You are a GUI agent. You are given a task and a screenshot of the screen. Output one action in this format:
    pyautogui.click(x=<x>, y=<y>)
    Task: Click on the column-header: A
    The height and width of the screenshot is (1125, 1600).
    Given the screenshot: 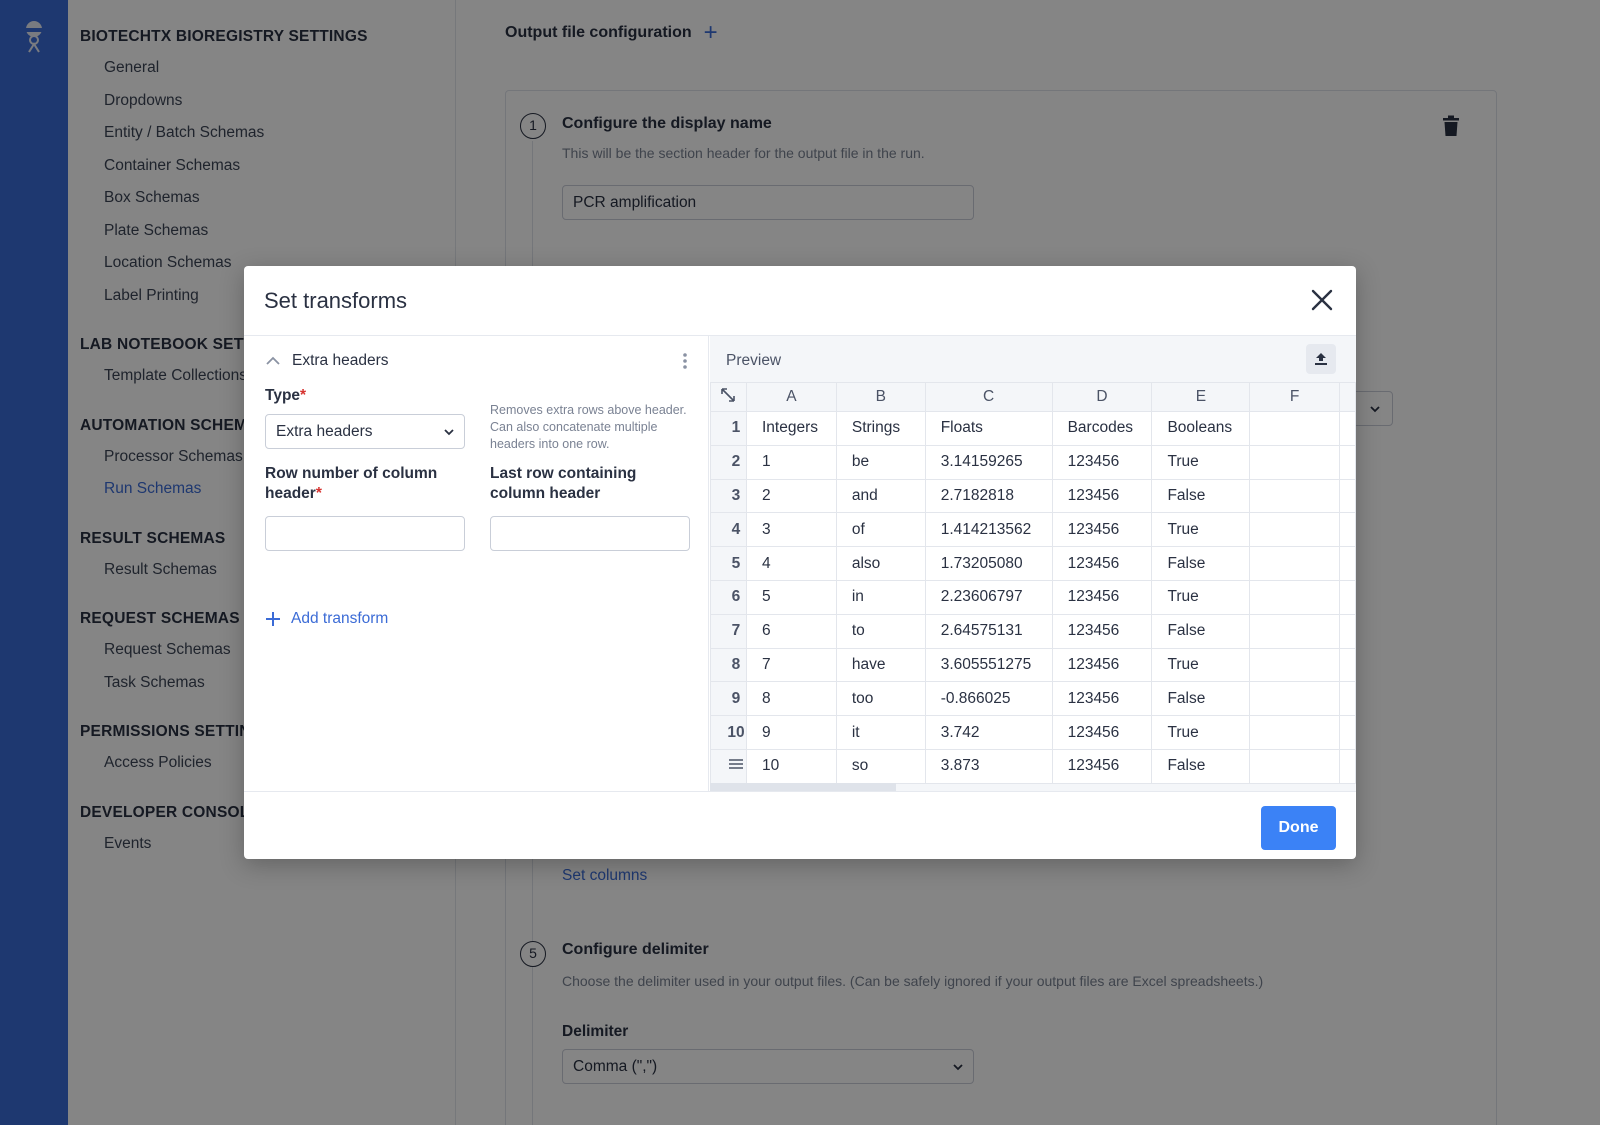 What is the action you would take?
    pyautogui.click(x=791, y=397)
    